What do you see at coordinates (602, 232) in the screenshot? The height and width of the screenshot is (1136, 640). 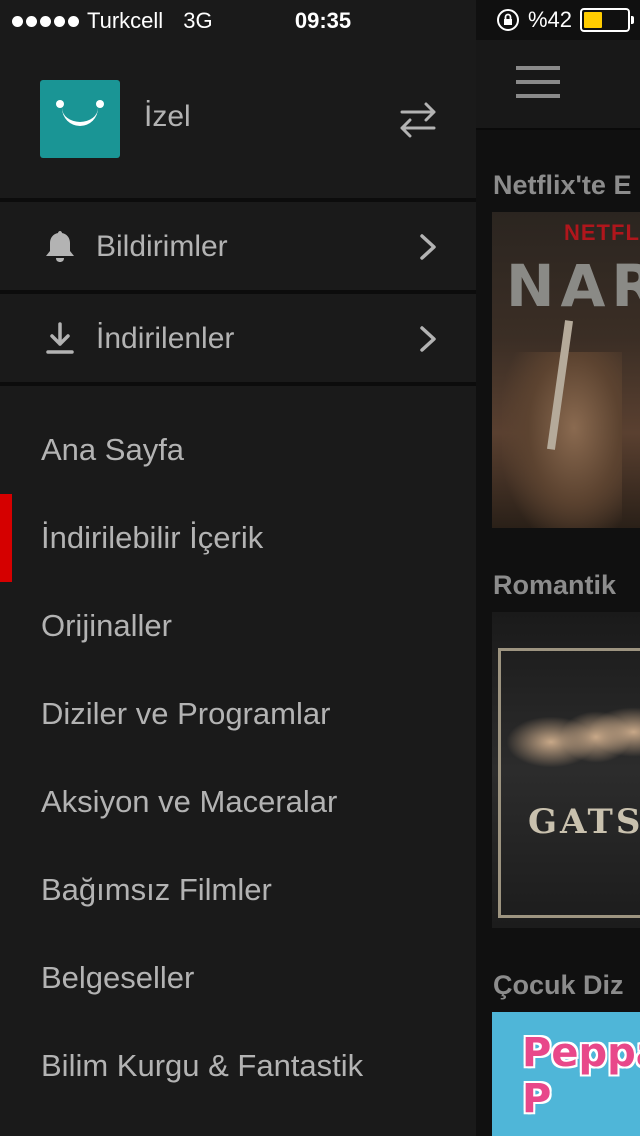 I see `poster-brand: NETFLIX` at bounding box center [602, 232].